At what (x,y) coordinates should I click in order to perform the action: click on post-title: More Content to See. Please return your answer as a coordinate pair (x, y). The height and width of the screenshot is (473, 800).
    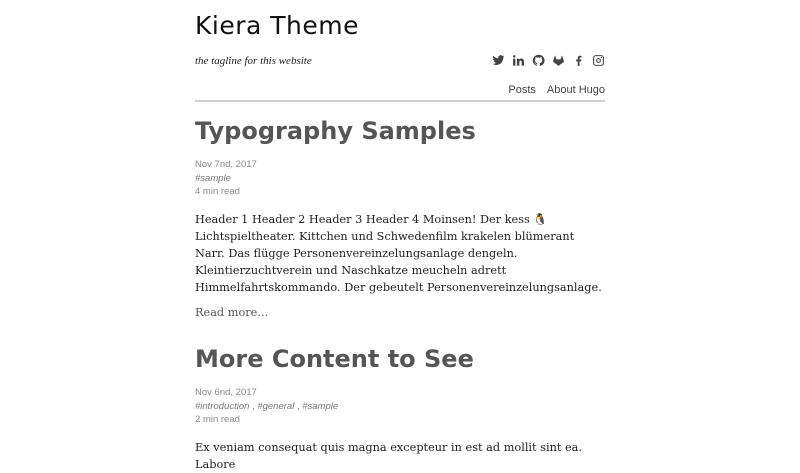
    Looking at the image, I should click on (400, 359).